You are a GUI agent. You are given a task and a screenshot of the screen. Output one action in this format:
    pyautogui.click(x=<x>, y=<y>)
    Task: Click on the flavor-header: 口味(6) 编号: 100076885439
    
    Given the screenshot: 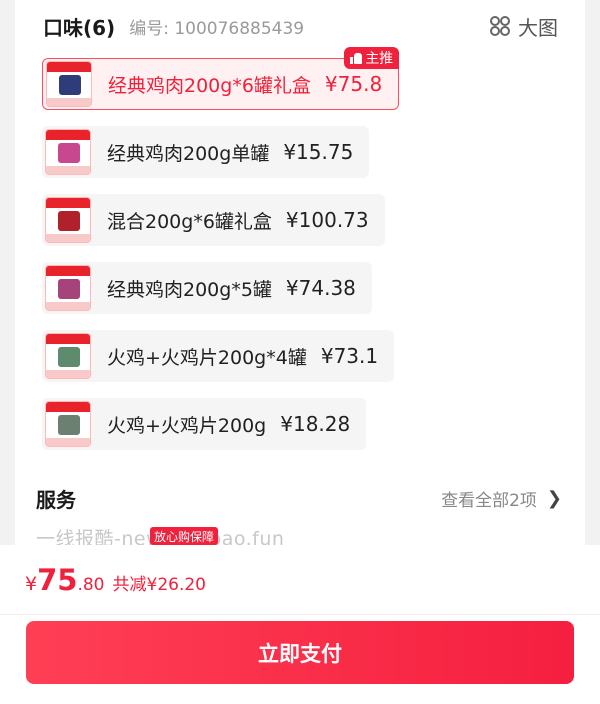 What is the action you would take?
    pyautogui.click(x=173, y=26)
    